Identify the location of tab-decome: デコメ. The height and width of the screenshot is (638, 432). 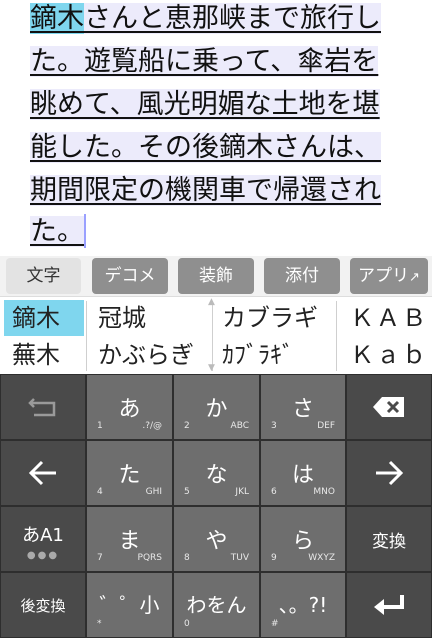
(130, 276).